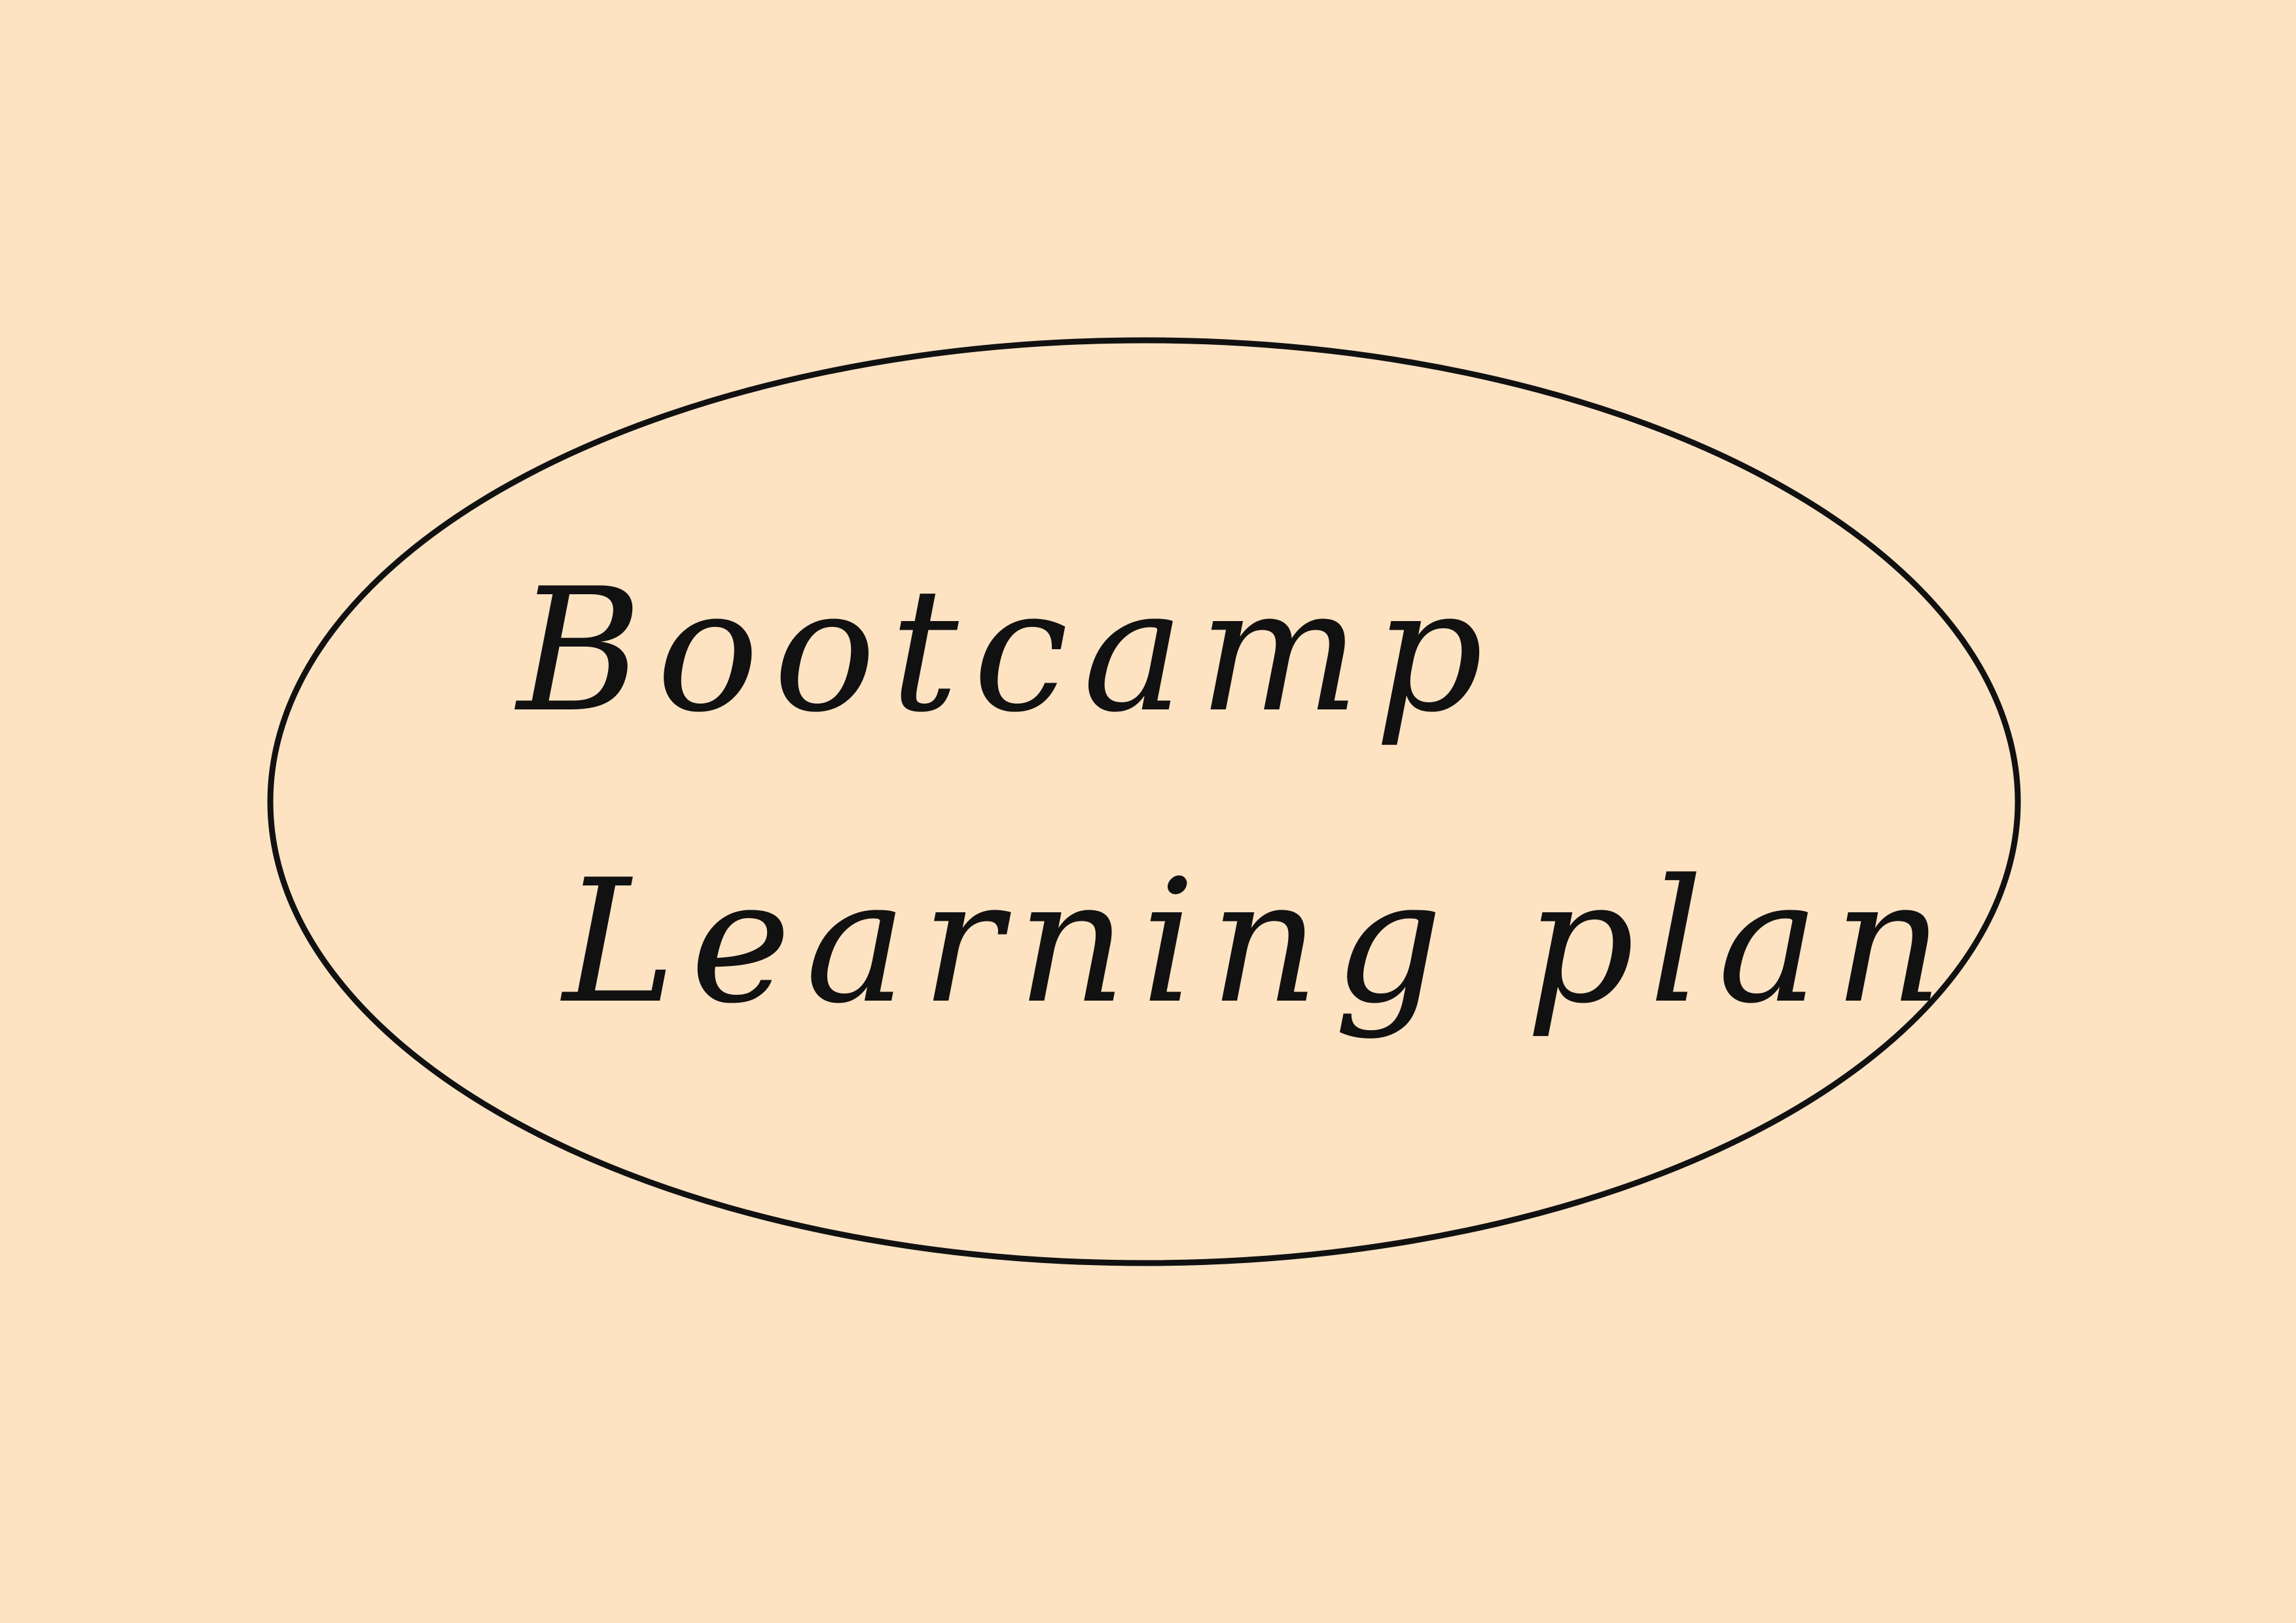  What do you see at coordinates (1007, 651) in the screenshot?
I see `title-line-bootcamp: Bootcamp` at bounding box center [1007, 651].